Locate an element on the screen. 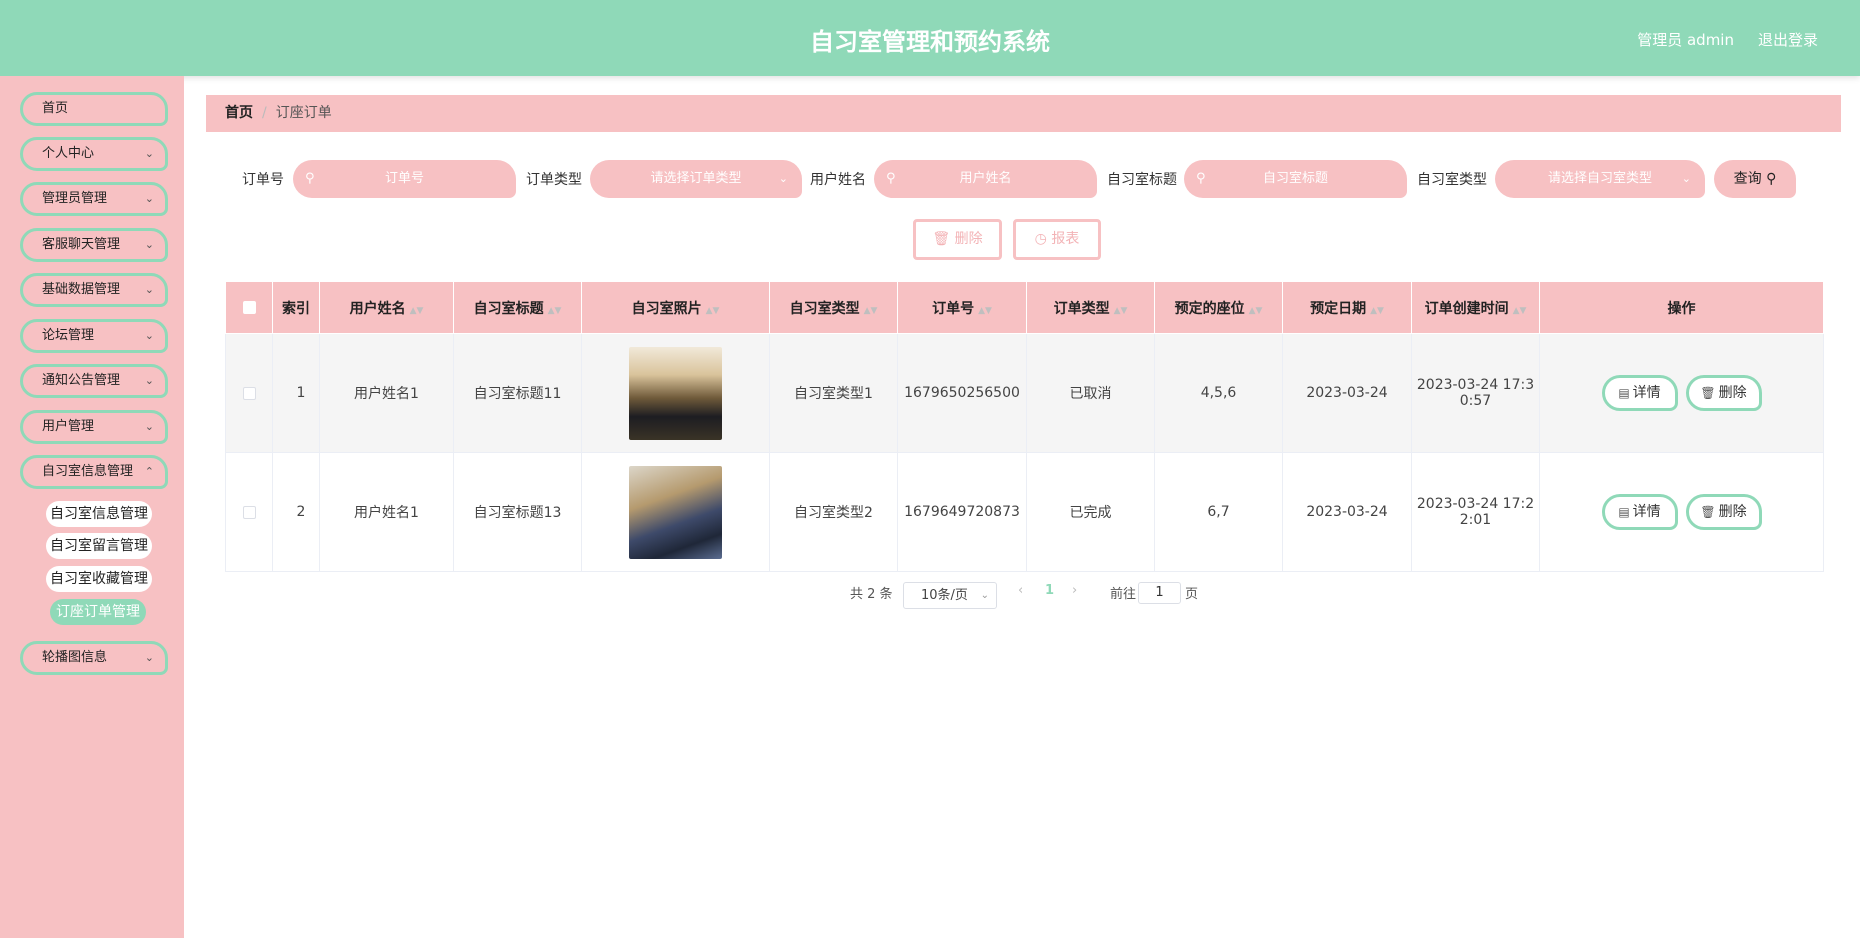 This screenshot has width=1860, height=938. order-type-label: 订单类型 is located at coordinates (554, 180).